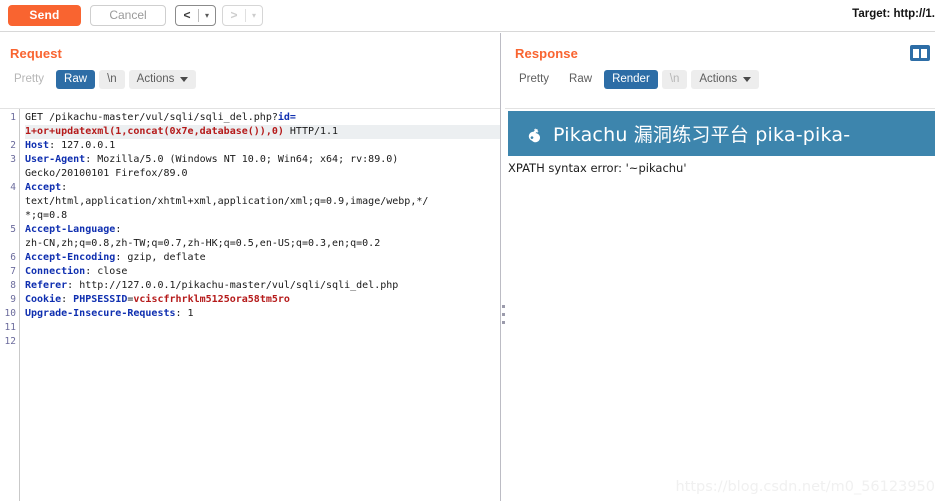 This screenshot has width=935, height=501. I want to click on line-number: 11, so click(10, 327).